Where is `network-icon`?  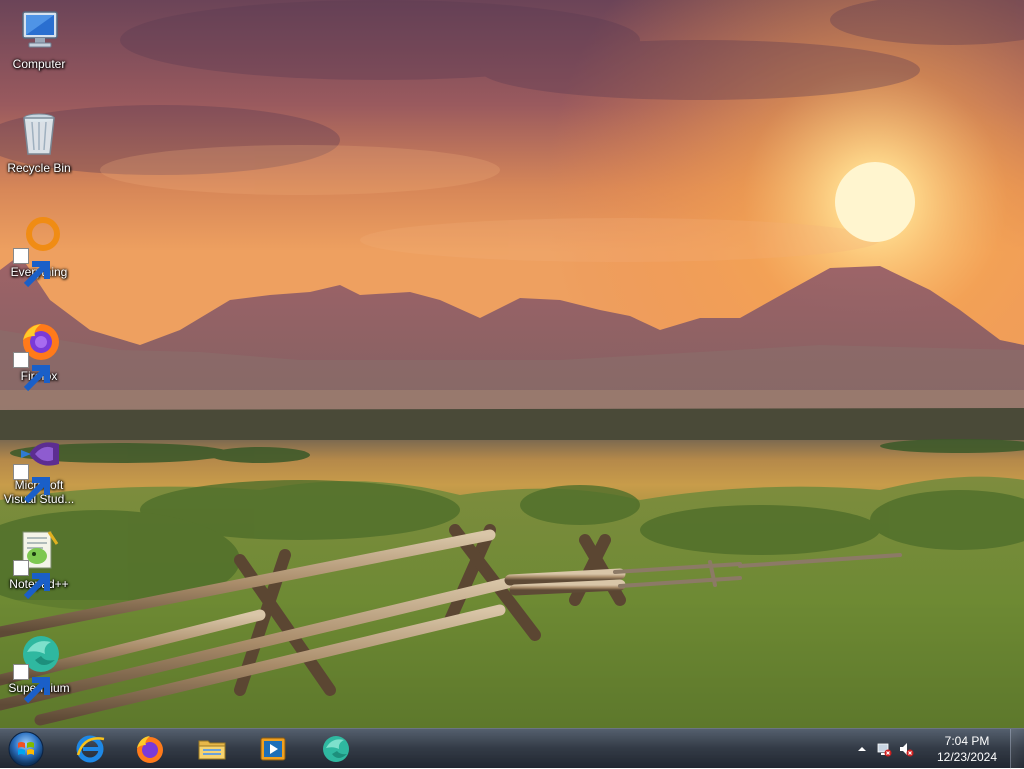
network-icon is located at coordinates (884, 750).